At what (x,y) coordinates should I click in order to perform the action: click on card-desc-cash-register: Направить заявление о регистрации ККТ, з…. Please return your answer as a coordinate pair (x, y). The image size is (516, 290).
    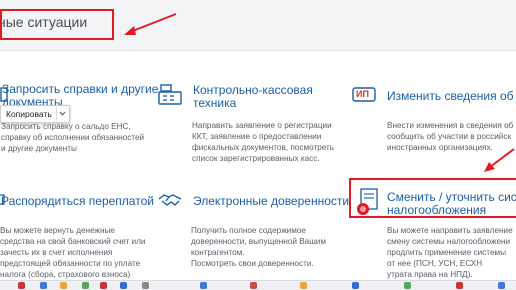
    Looking at the image, I should click on (263, 142).